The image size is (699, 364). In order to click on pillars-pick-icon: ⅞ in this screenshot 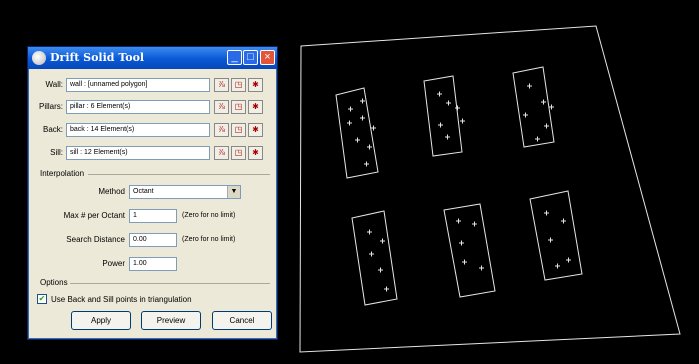, I will do `click(221, 107)`.